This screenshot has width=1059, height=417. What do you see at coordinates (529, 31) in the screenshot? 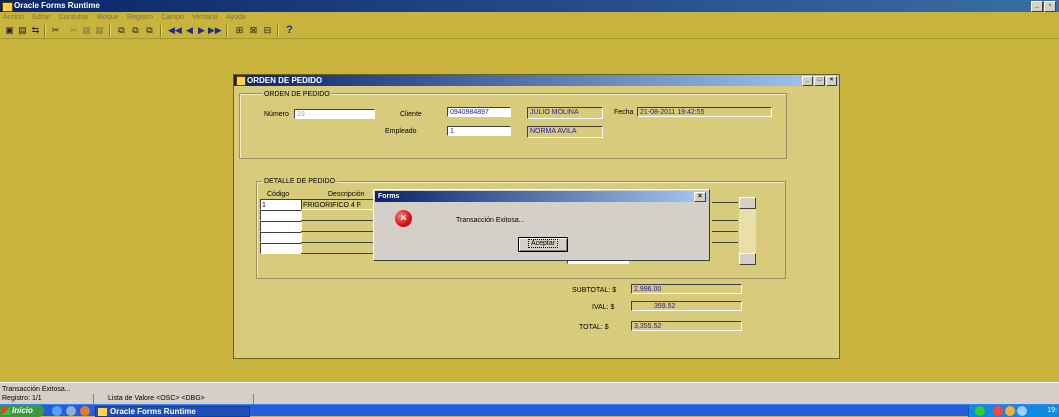
I see `toolbar: ▣ ▤ ⇆ ✂ ✂ ▦ ▦ ⧉ ⧉ ⧉ ◀◀ ◀ ▶ ▶▶ ⊞ ⊠ ⊟ ?` at bounding box center [529, 31].